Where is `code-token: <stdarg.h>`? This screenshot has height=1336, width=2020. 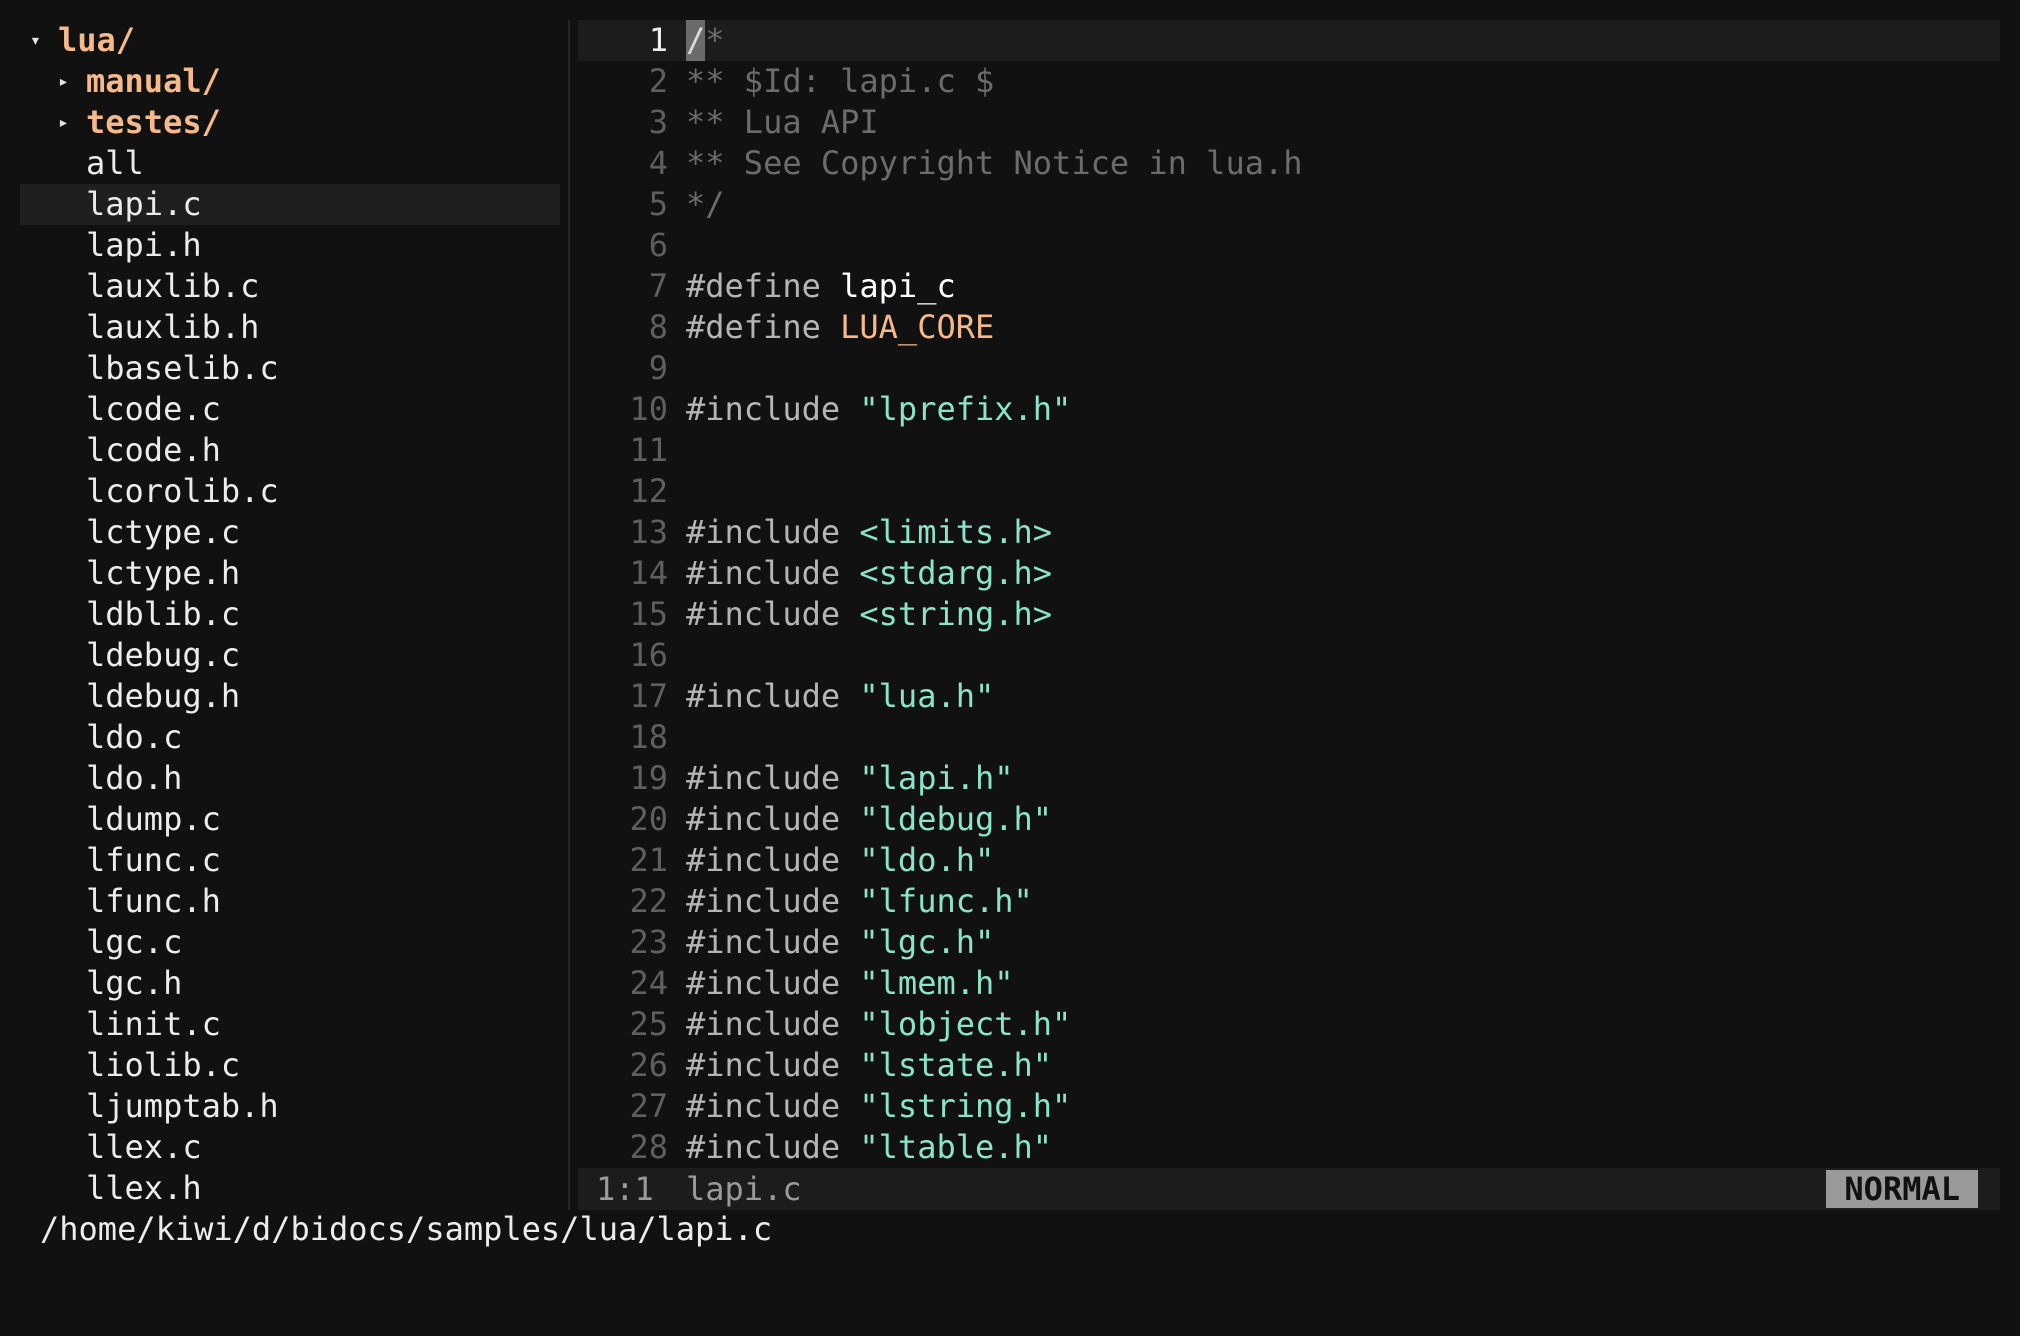
code-token: <stdarg.h> is located at coordinates (956, 573).